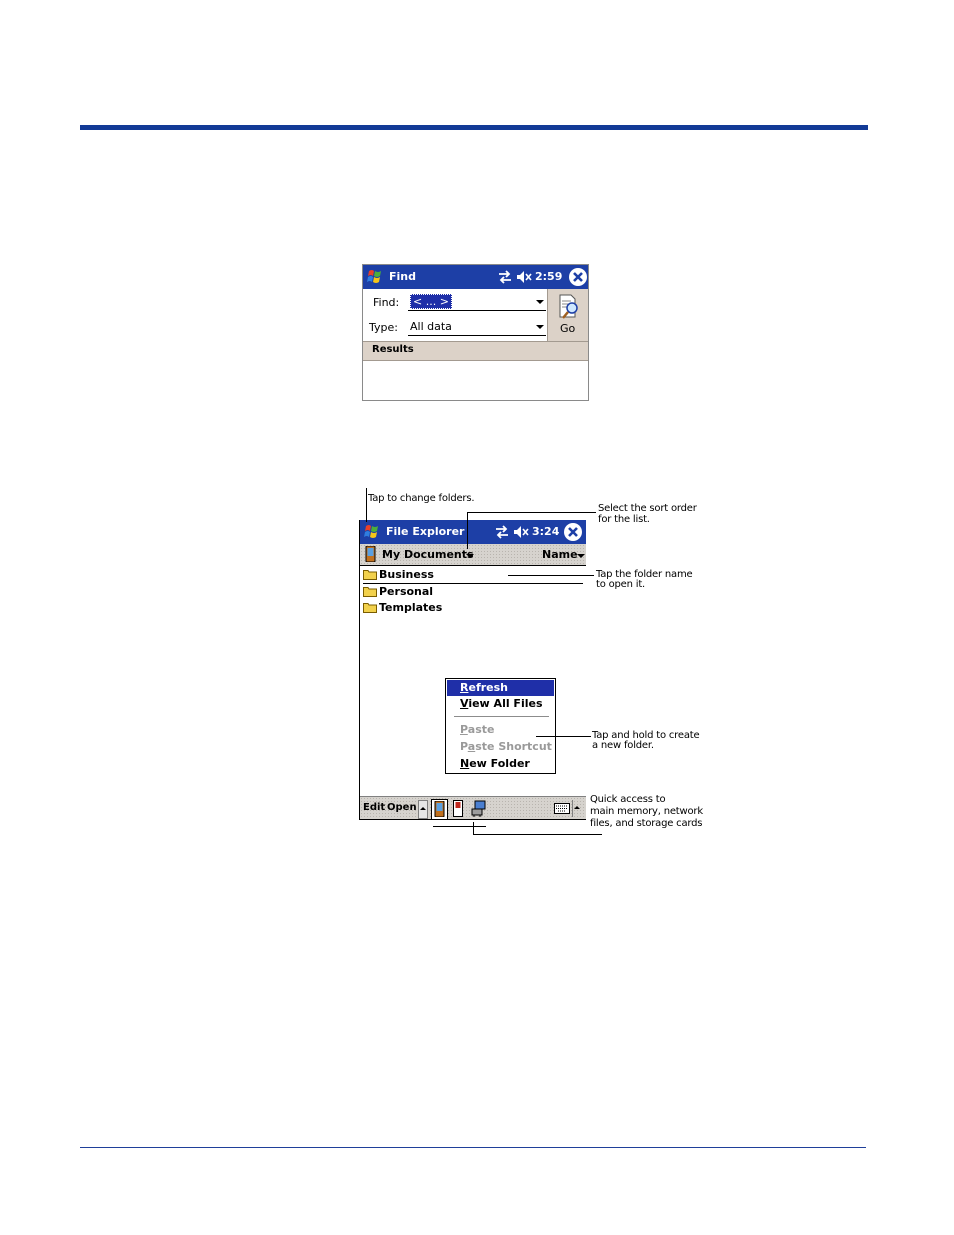 The height and width of the screenshot is (1235, 954). What do you see at coordinates (505, 703) in the screenshot?
I see `menu-label: iew All Files` at bounding box center [505, 703].